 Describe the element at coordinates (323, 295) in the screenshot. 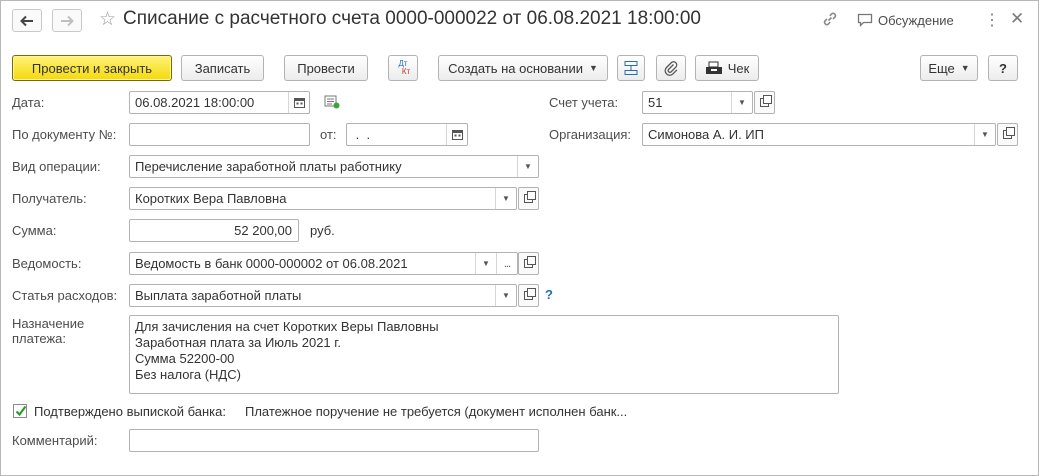

I see `expense-item-field: Выплата заработной платы ▼` at that location.